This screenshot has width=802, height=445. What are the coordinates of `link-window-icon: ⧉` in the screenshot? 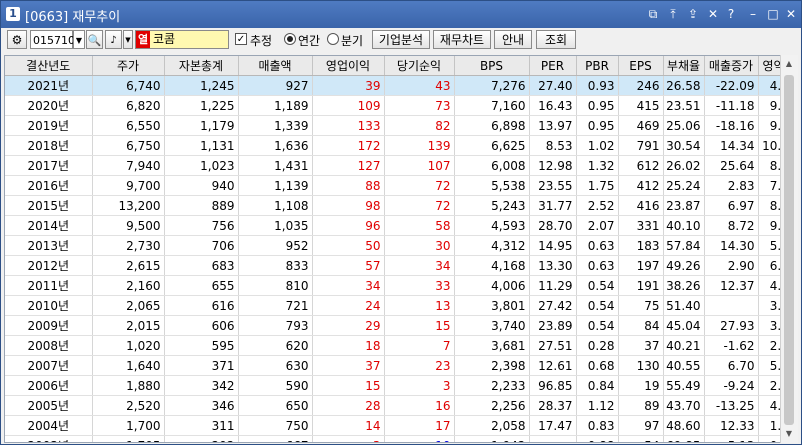 It's located at (653, 14).